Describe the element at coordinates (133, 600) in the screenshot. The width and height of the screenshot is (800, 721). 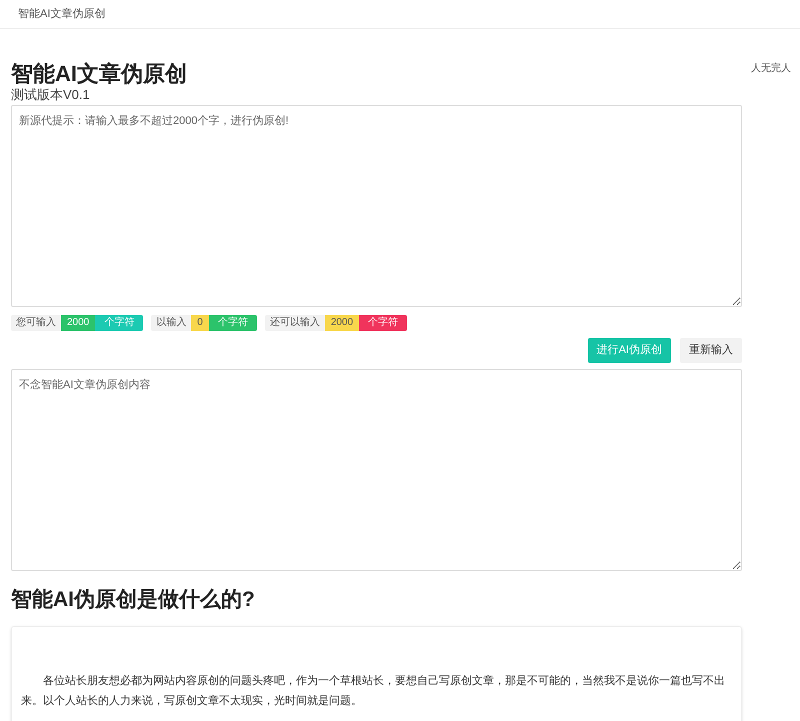
I see `section-heading: 智能AI伪原创是做什么的?` at that location.